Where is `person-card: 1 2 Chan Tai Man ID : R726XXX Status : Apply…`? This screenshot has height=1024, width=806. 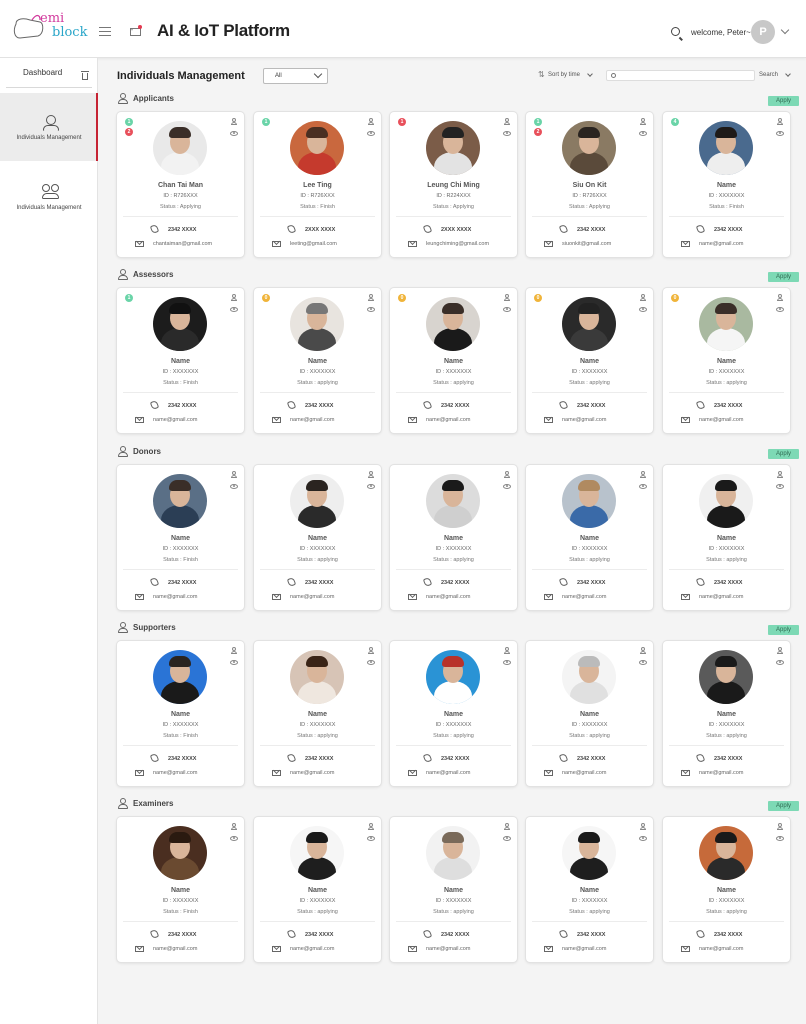
person-card: 1 2 Chan Tai Man ID : R726XXX Status : Apply… is located at coordinates (180, 184).